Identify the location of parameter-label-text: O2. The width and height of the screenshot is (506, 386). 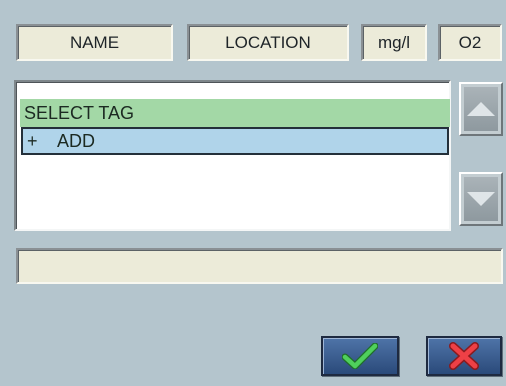
(470, 42).